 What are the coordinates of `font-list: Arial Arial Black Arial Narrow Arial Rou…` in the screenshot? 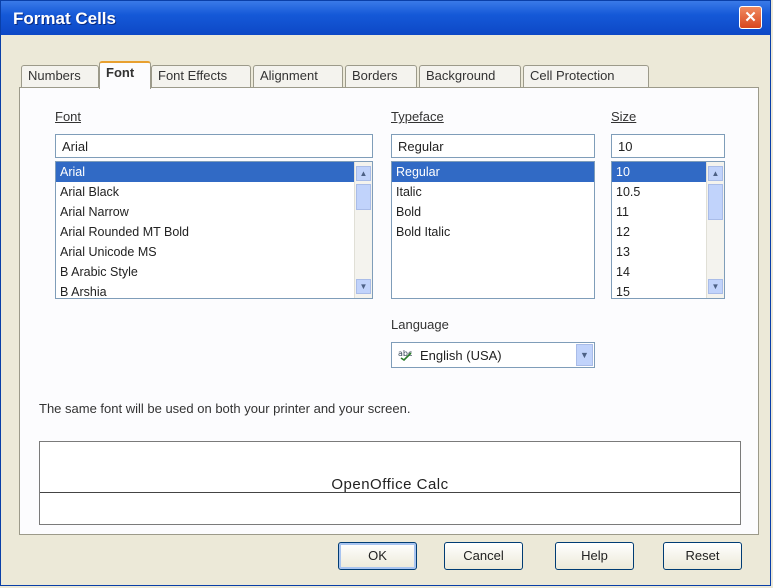 It's located at (214, 230).